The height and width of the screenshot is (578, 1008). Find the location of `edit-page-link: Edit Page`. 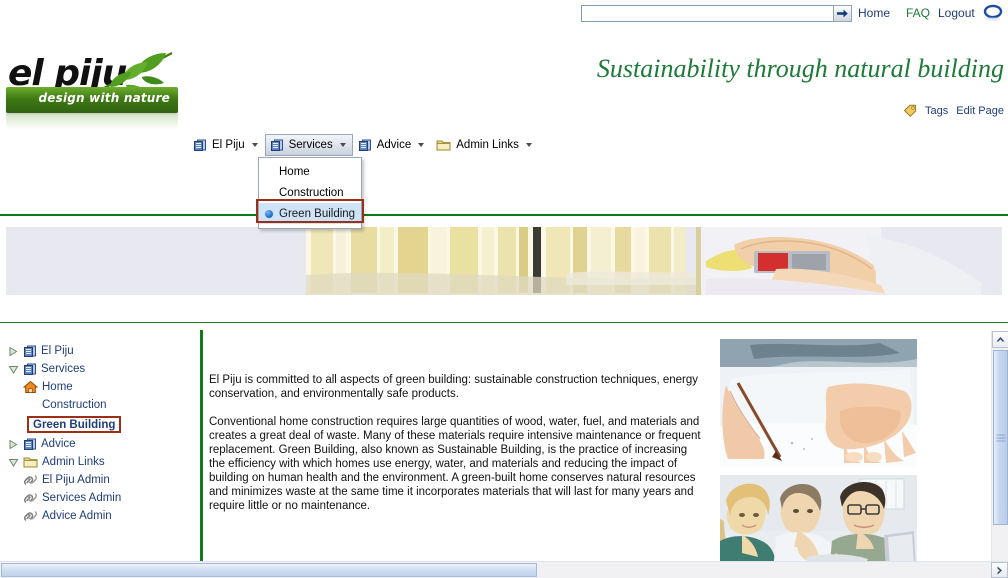

edit-page-link: Edit Page is located at coordinates (980, 111).